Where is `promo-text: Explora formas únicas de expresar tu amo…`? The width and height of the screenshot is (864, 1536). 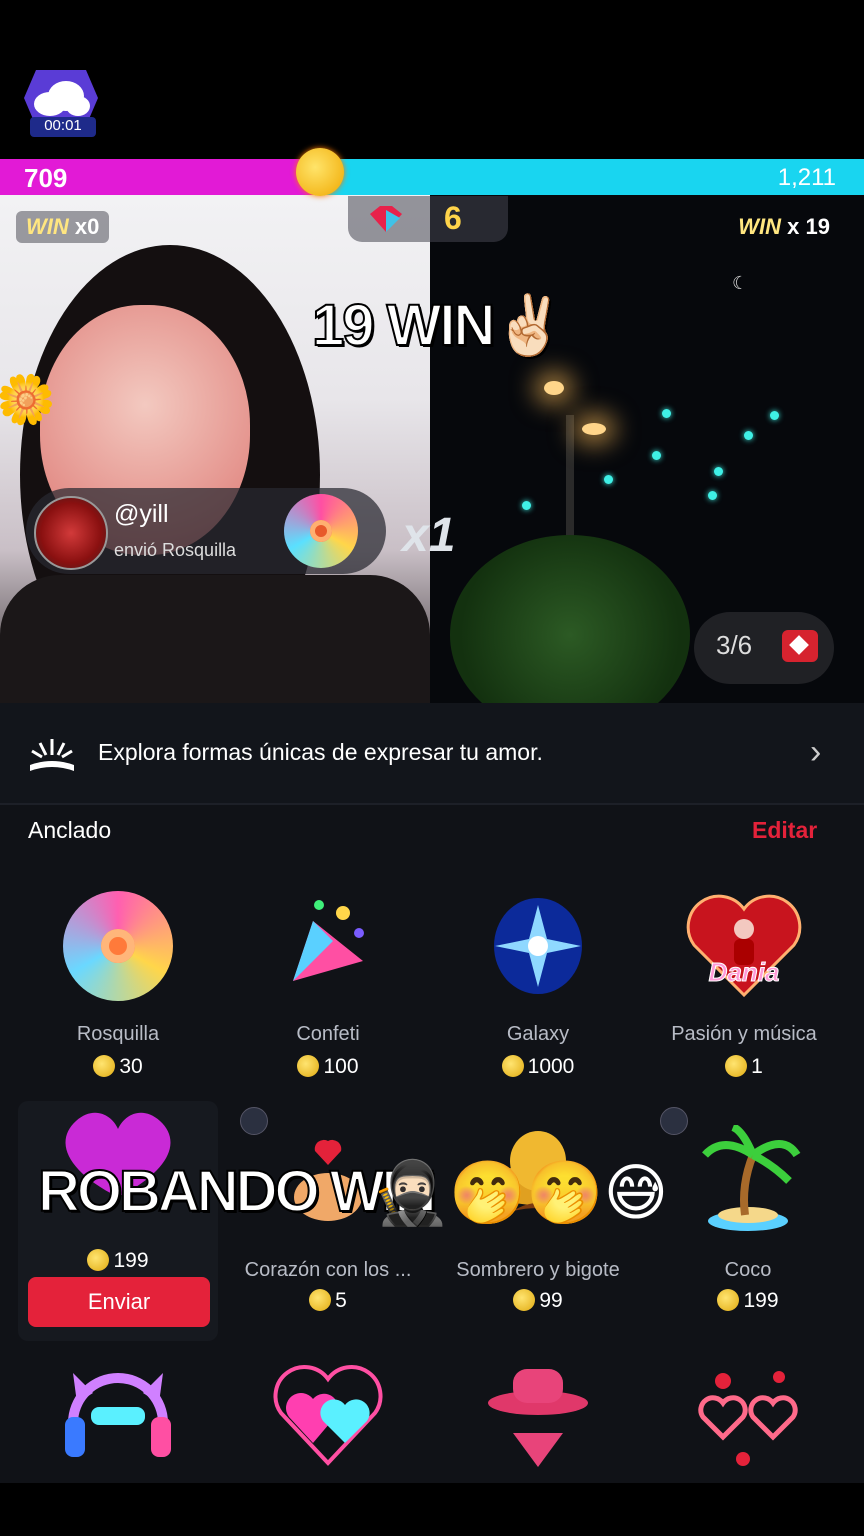
promo-text: Explora formas únicas de expresar tu amo… is located at coordinates (320, 752).